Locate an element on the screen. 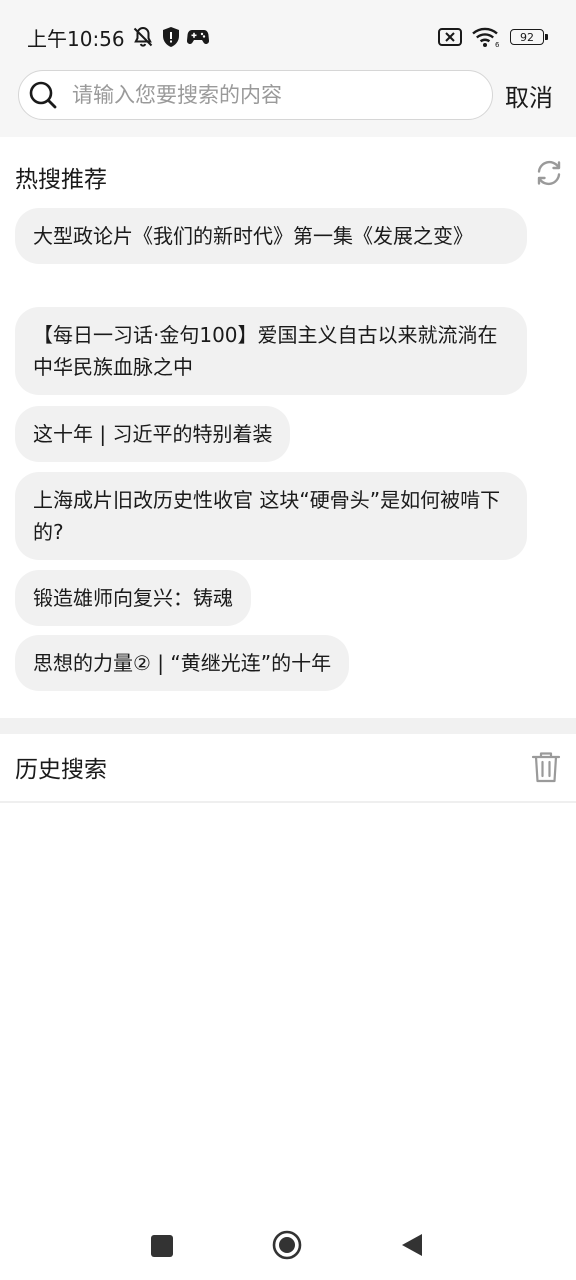 This screenshot has height=1280, width=576. refresh-icon is located at coordinates (549, 173).